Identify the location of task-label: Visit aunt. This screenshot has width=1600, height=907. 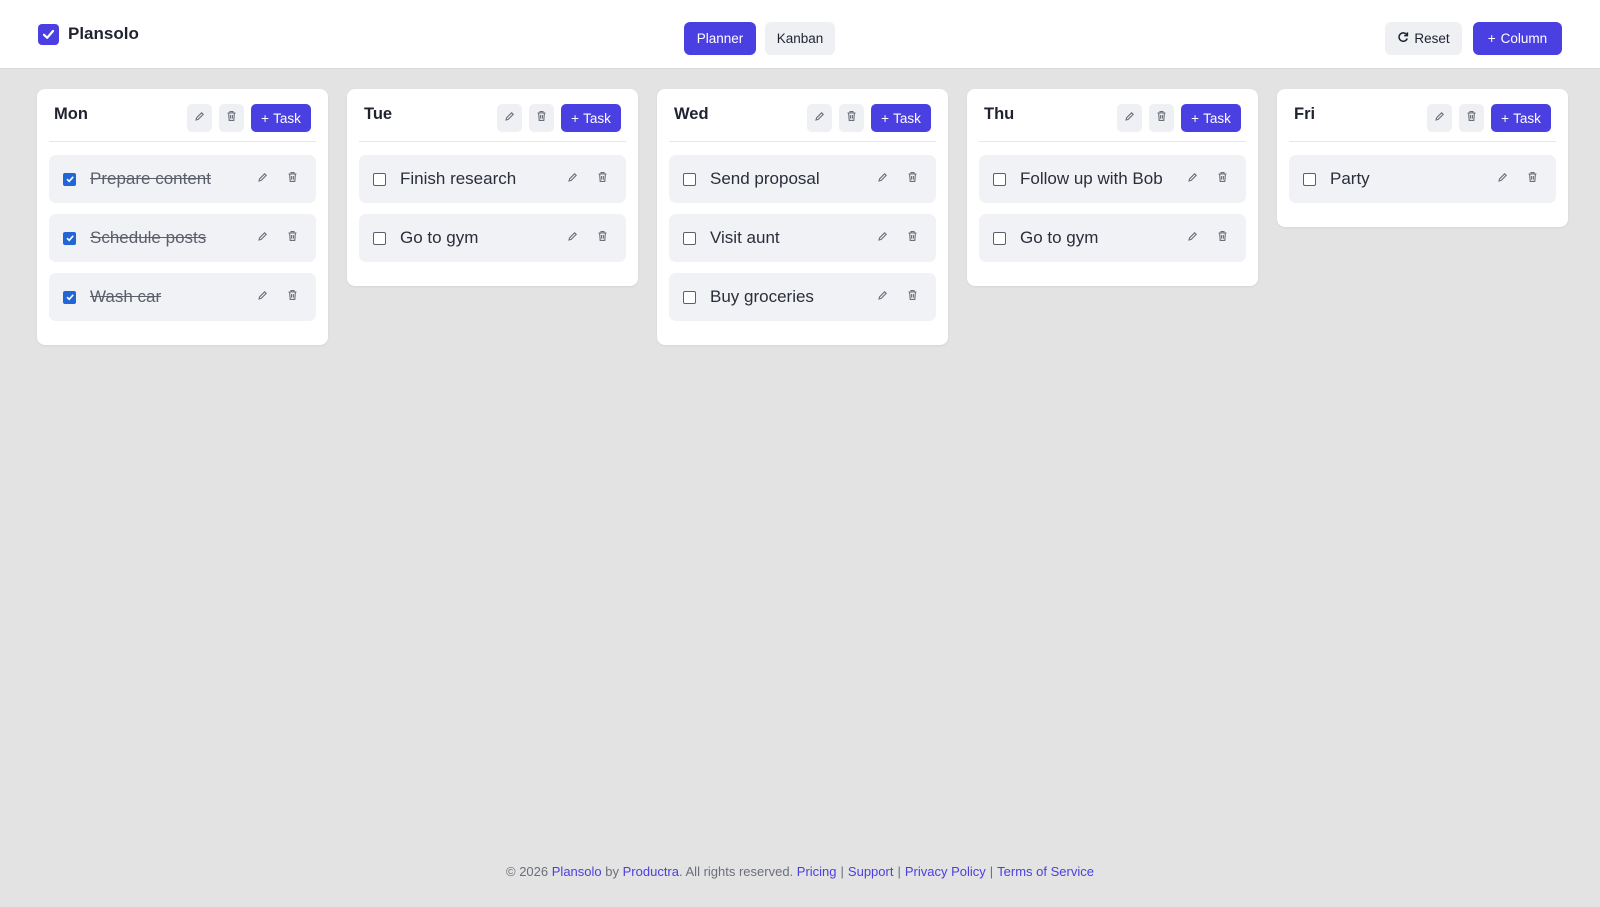
(745, 237).